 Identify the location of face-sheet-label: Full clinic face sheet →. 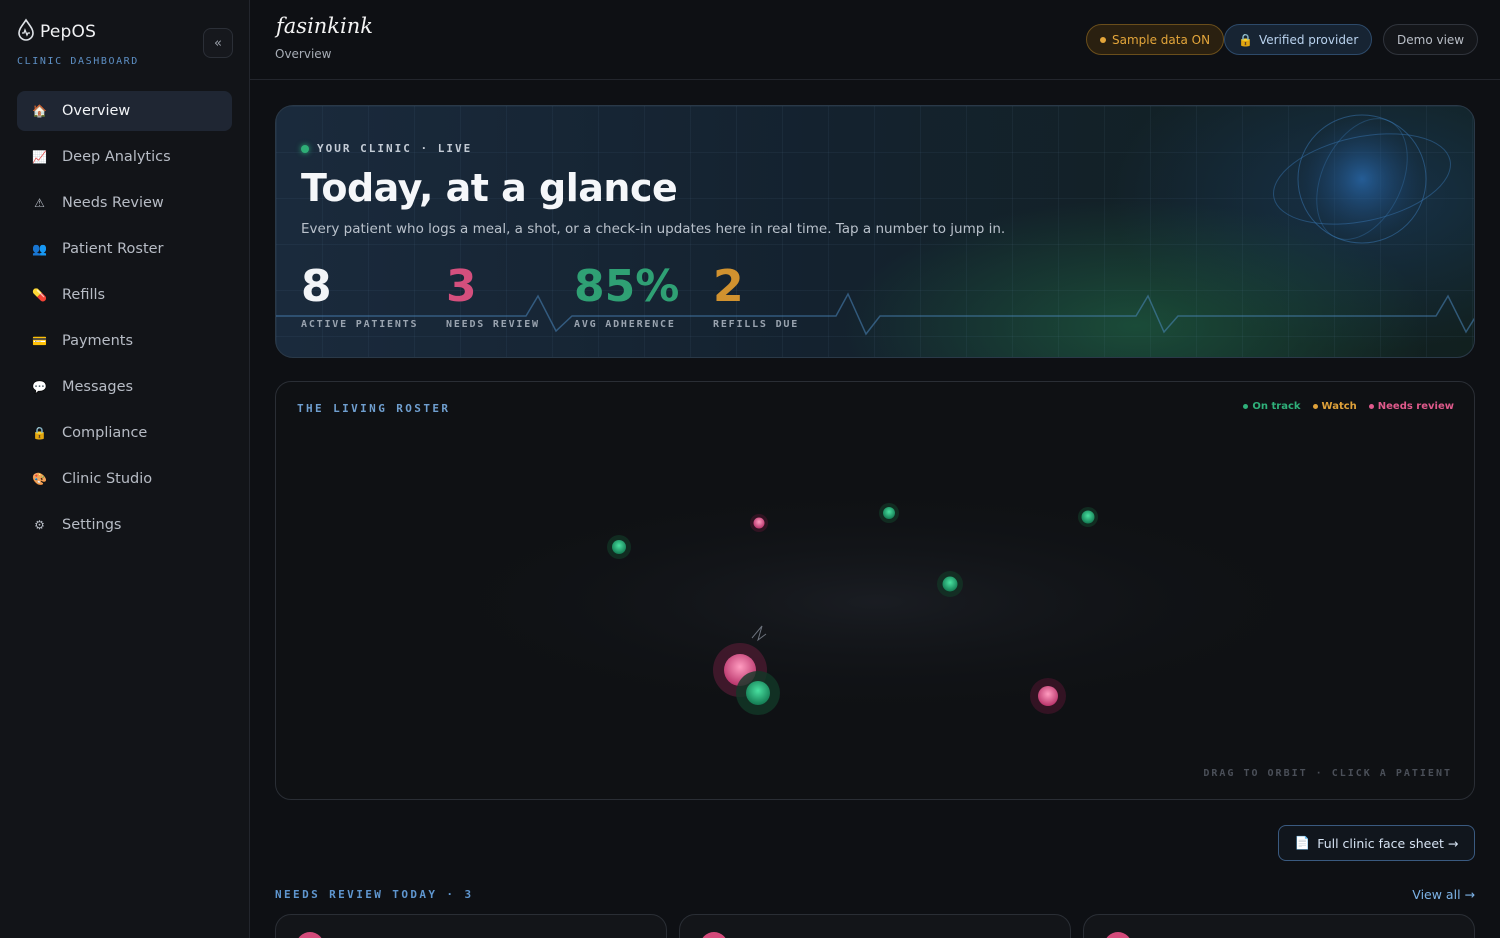
(1388, 843).